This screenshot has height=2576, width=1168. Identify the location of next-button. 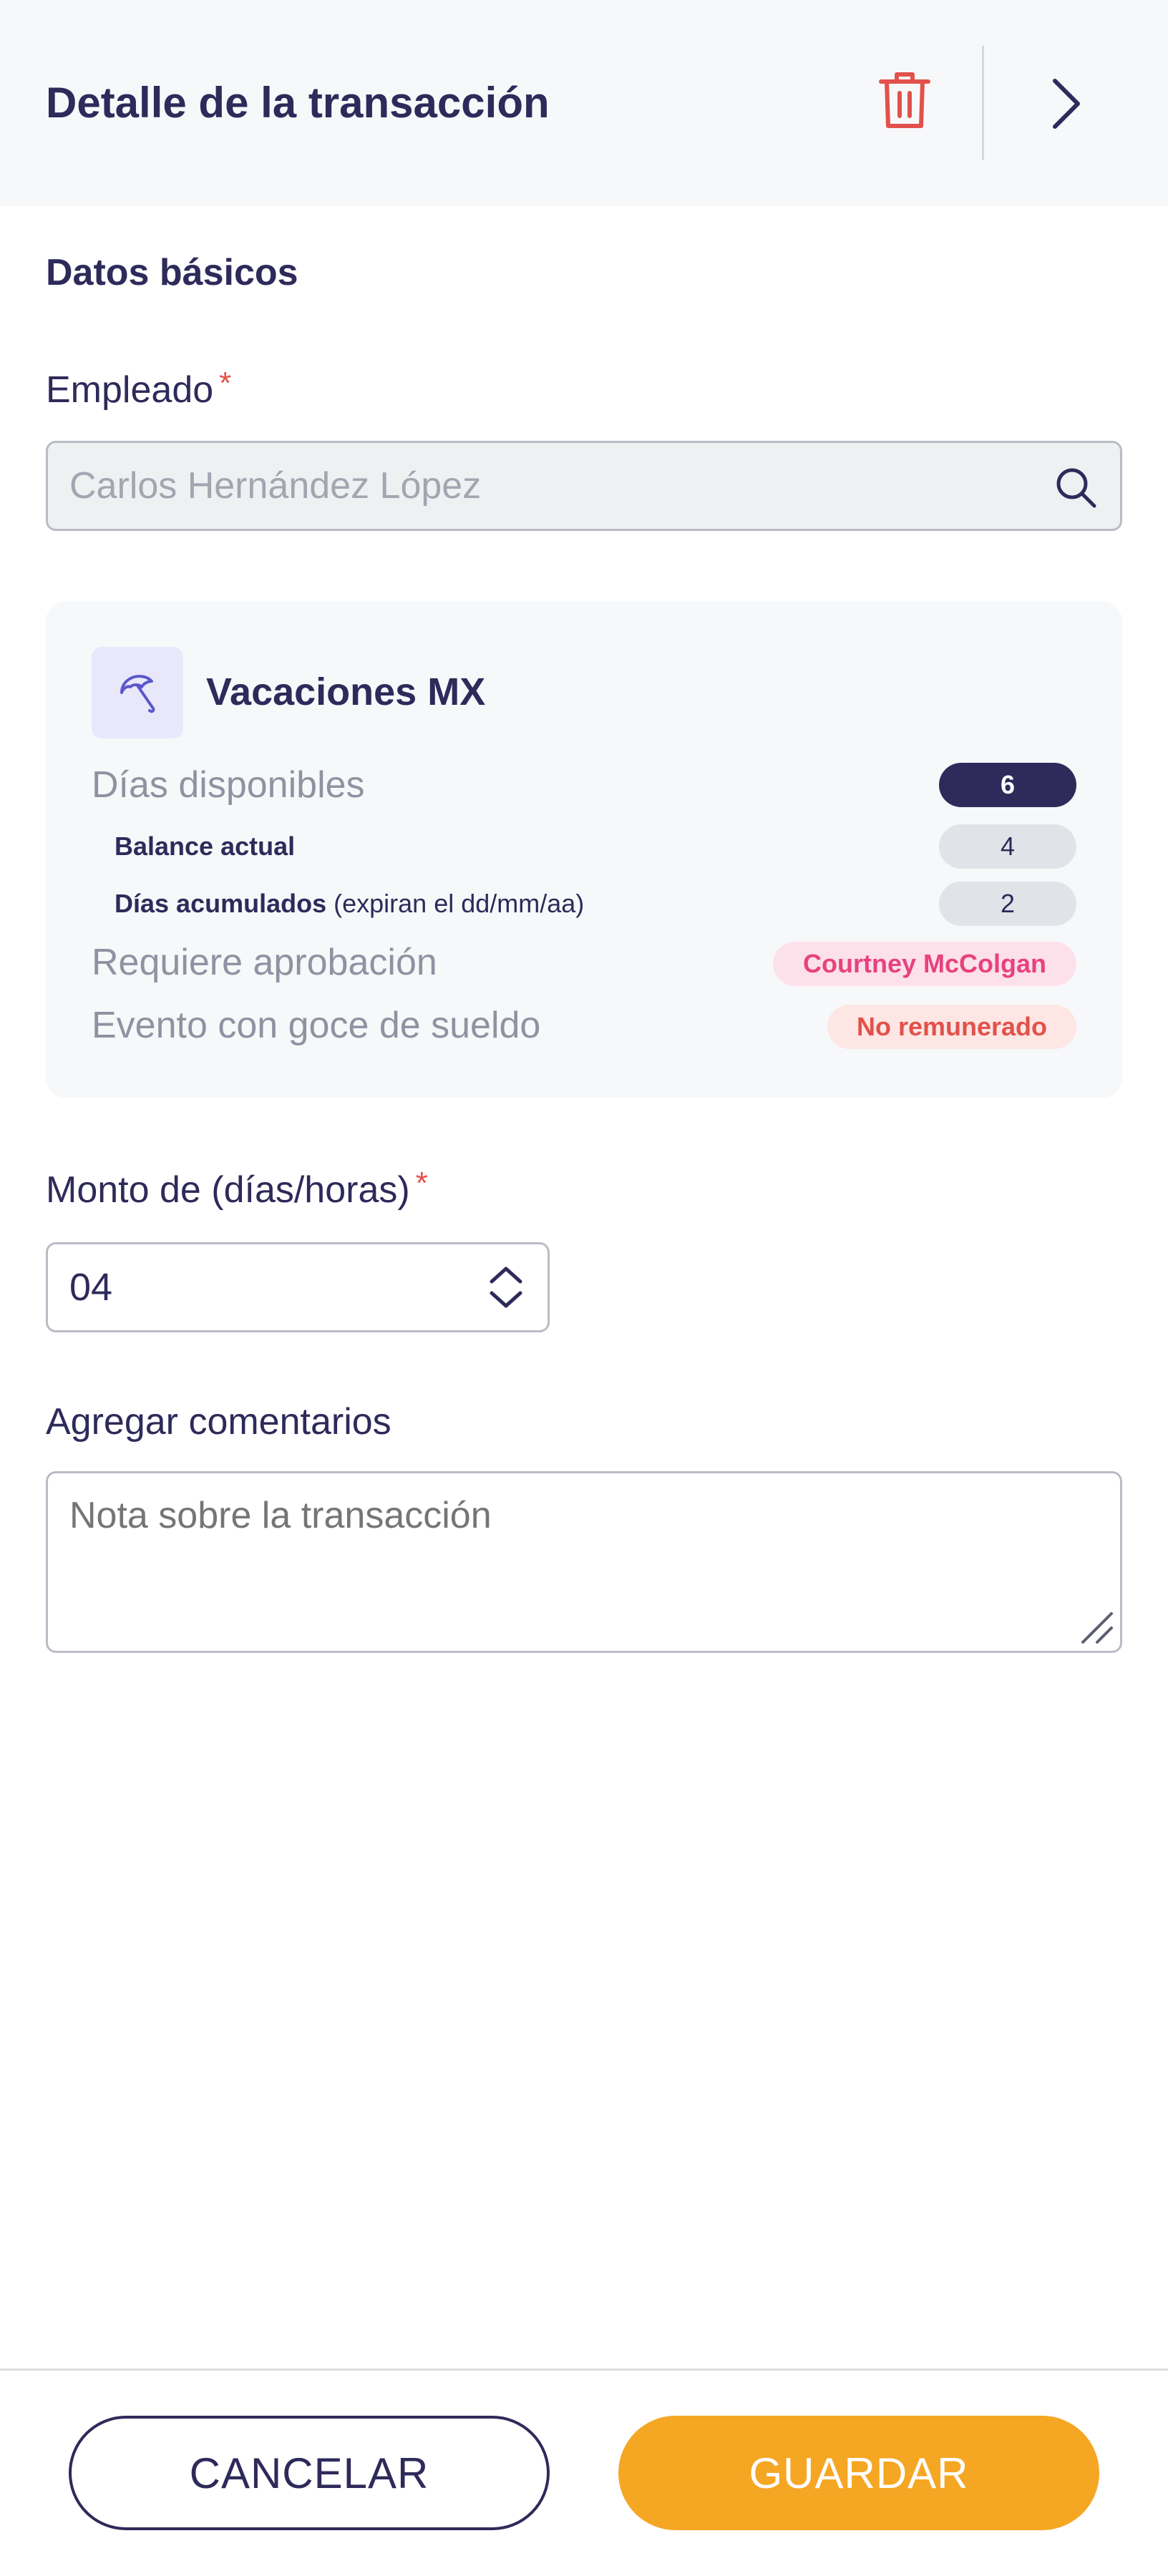
(1067, 103).